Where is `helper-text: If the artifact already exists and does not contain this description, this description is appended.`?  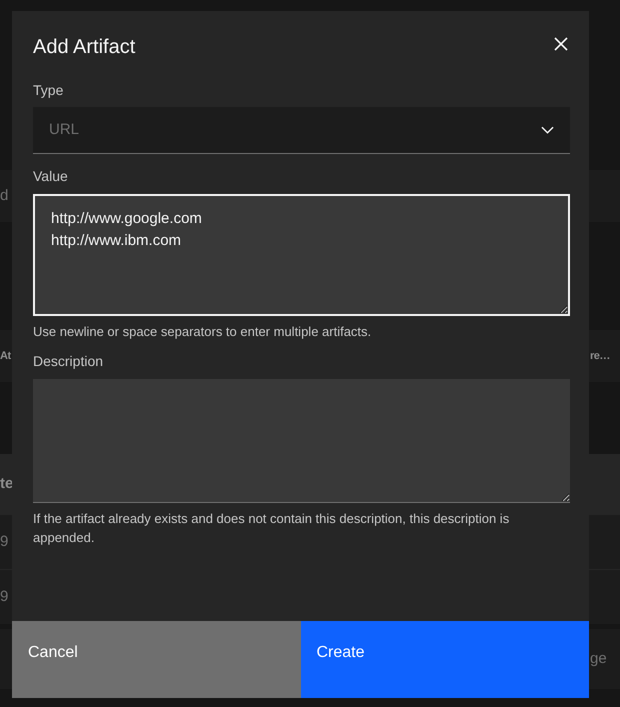 helper-text: If the artifact already exists and does not contain this description, this description is appended. is located at coordinates (271, 528).